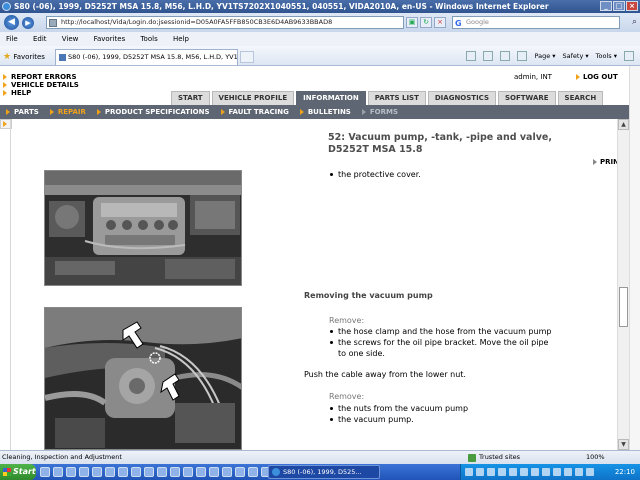  Describe the element at coordinates (461, 98) in the screenshot. I see `tab-diagnostics: DIAGNOSTICS` at that location.